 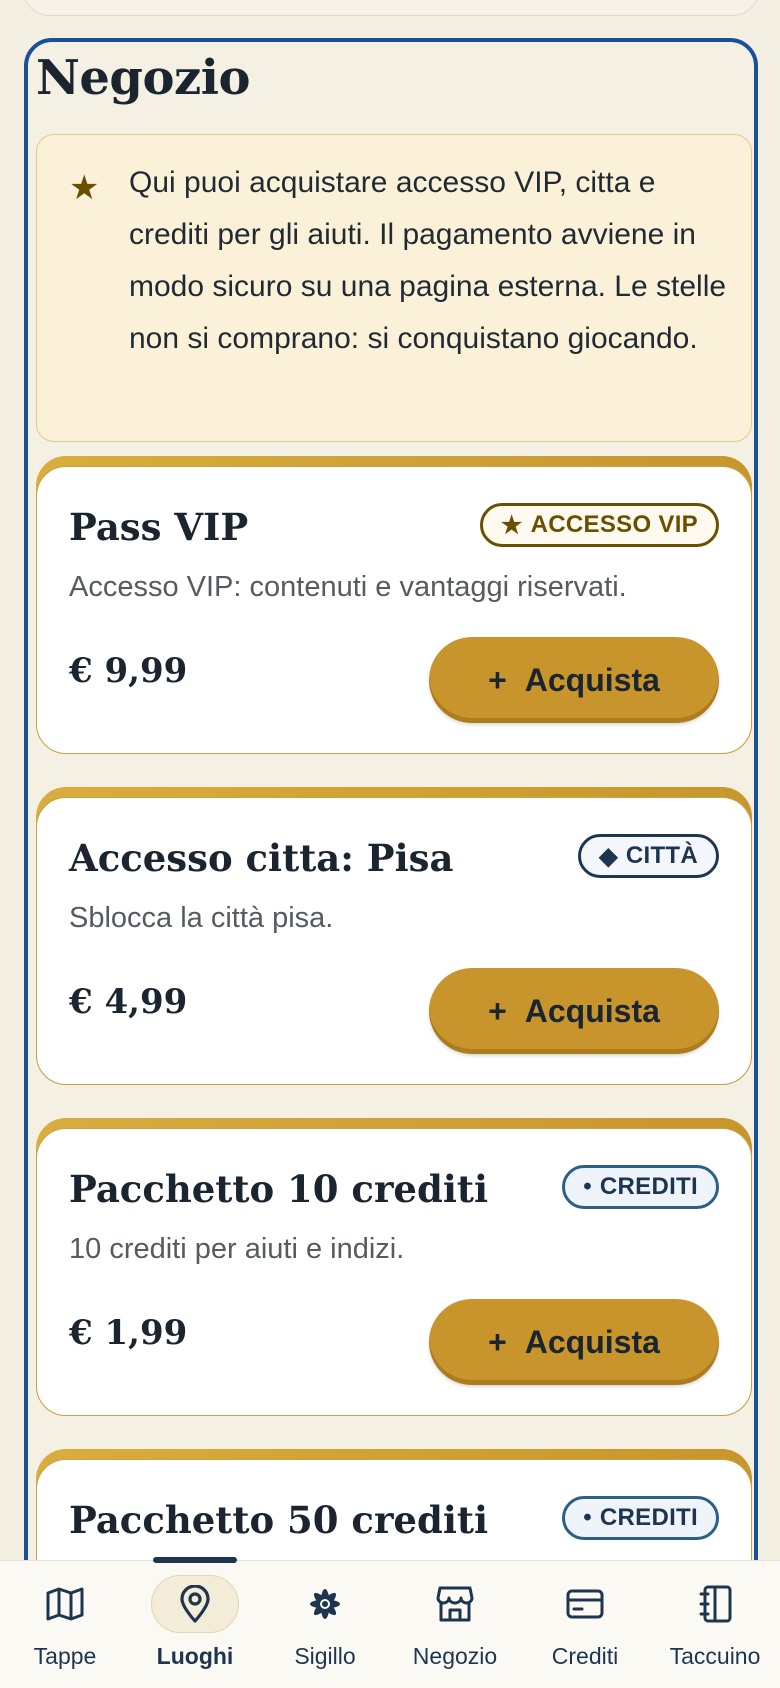 I want to click on store-icon, so click(x=455, y=1604).